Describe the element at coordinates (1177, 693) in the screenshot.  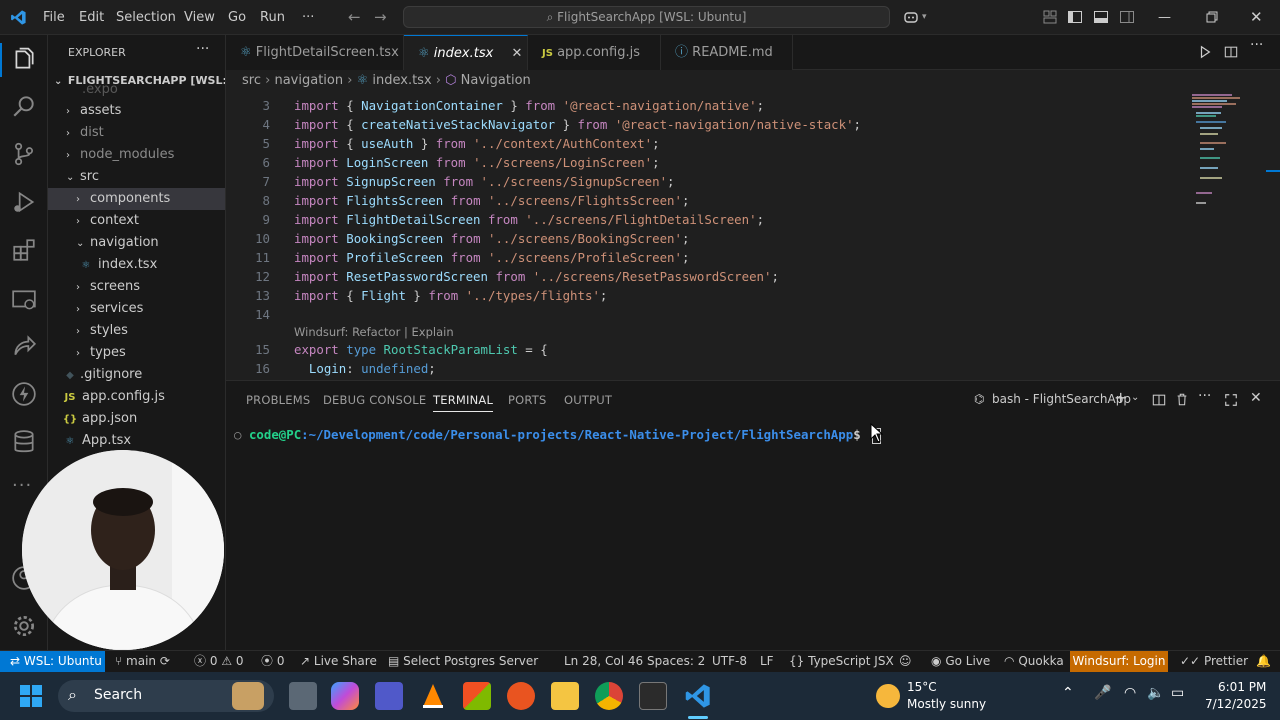
I see `battery-icon: ▭` at that location.